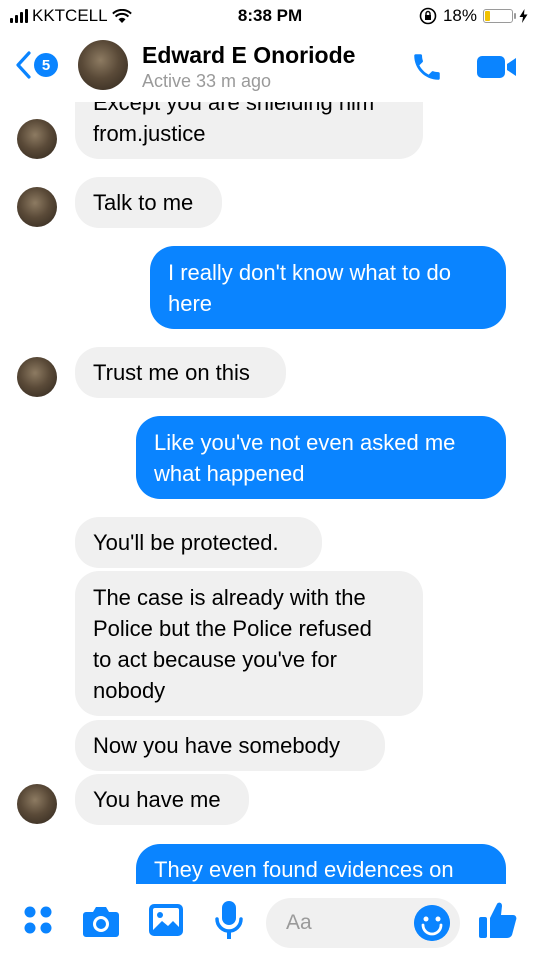 The height and width of the screenshot is (960, 540). I want to click on conversation-header: 5 Edward E Onoriode Active 33 m ago, so click(270, 67).